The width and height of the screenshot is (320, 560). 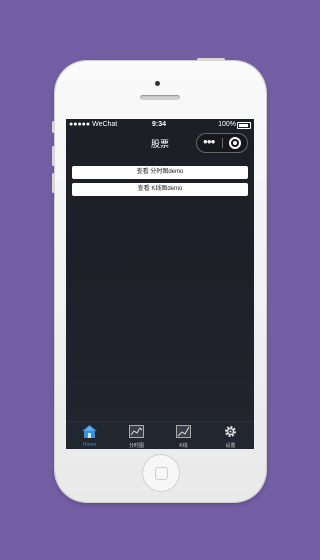 I want to click on battery-icon, so click(x=244, y=125).